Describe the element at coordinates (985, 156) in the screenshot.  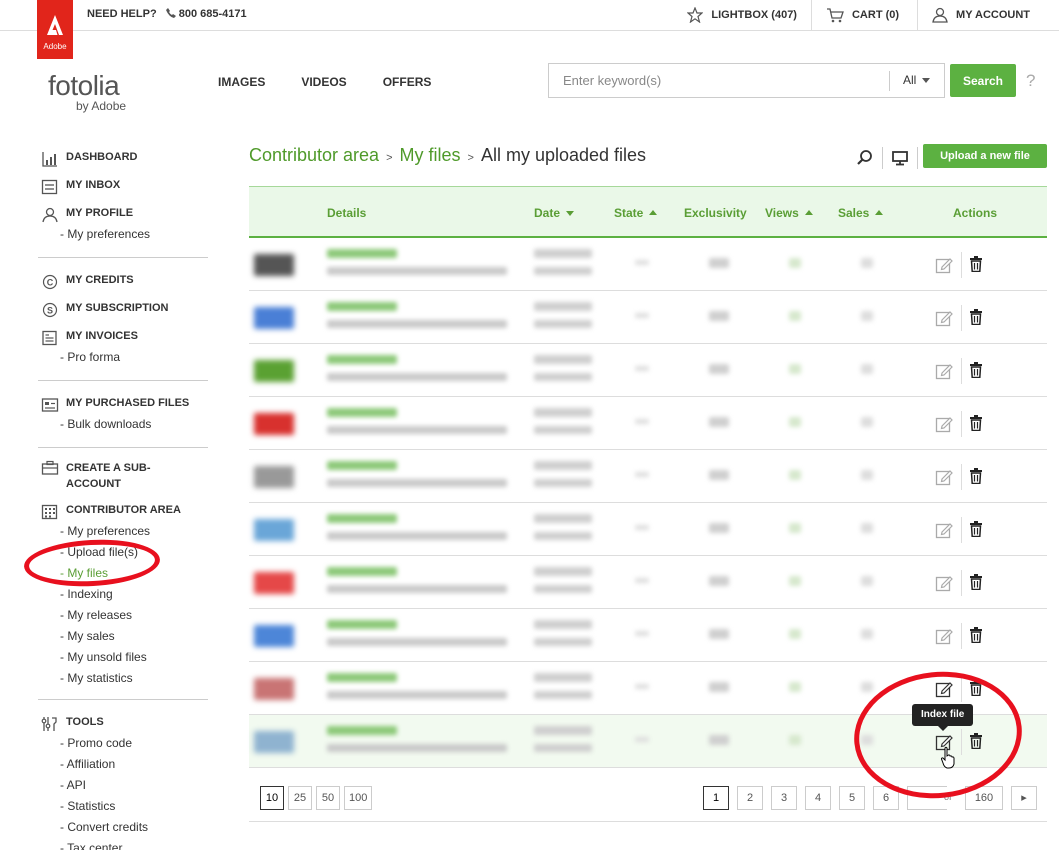
I see `upload-new-file-button: Upload a new file` at that location.